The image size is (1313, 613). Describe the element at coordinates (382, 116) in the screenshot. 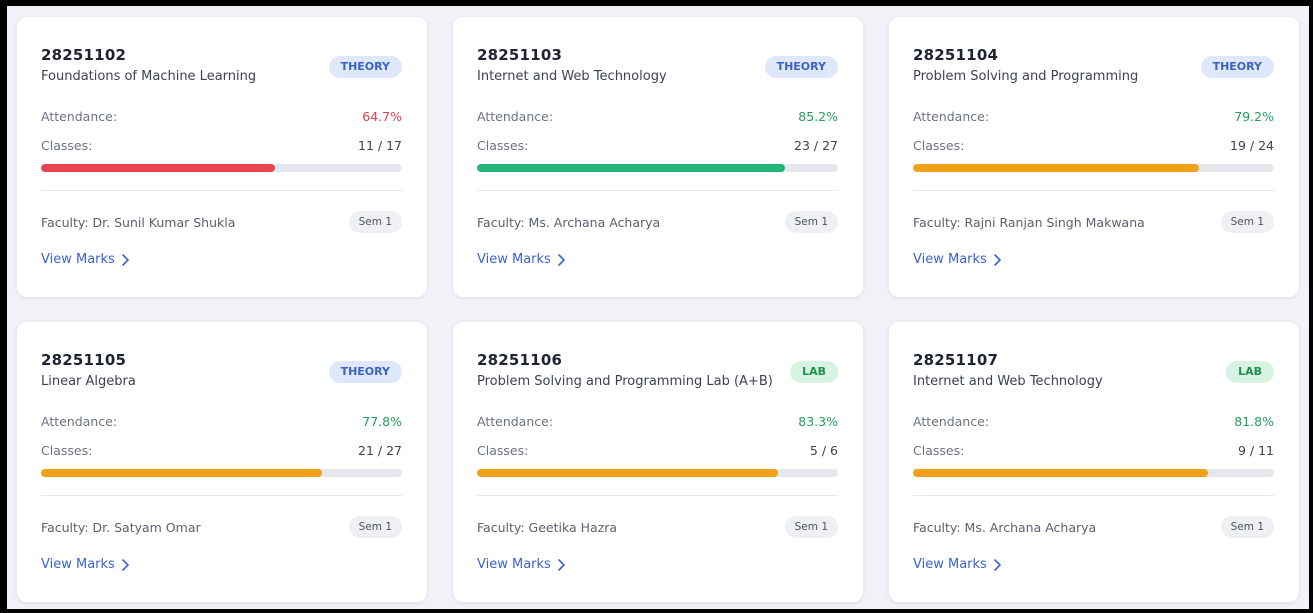

I see `attendance-value: 64.7%` at that location.